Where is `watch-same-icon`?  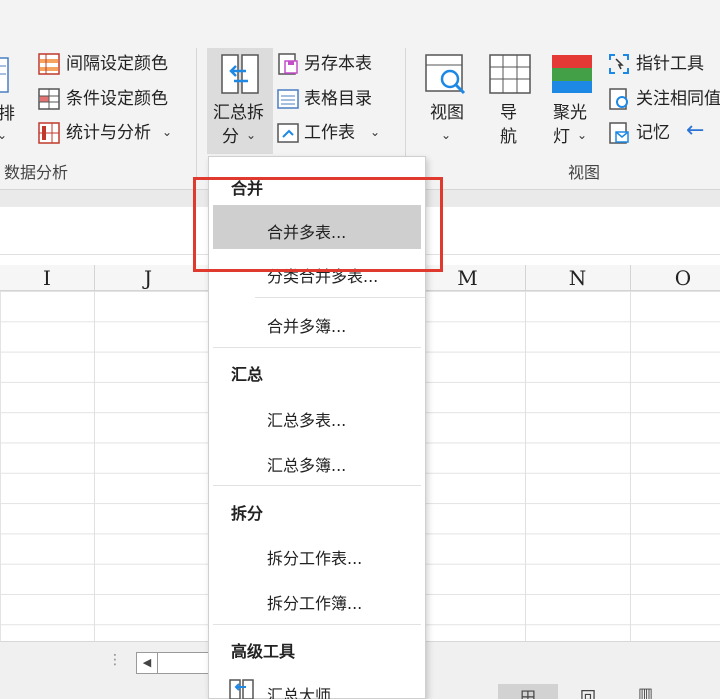 watch-same-icon is located at coordinates (618, 99).